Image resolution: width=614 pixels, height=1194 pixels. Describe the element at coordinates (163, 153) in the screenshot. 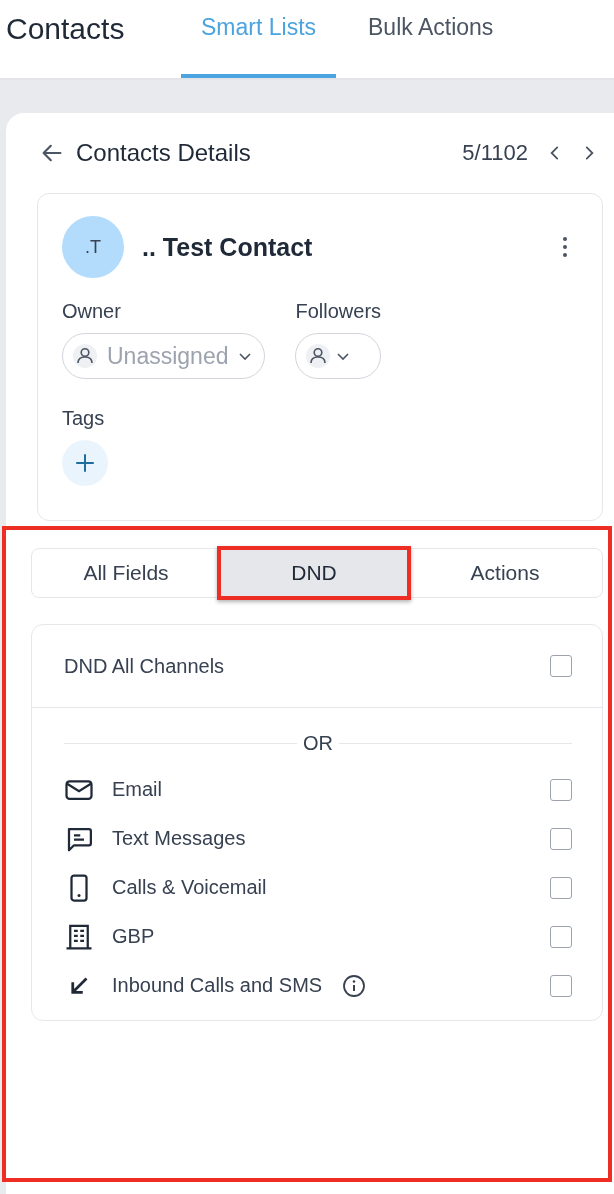

I see `panel-title: Contacts Details` at that location.